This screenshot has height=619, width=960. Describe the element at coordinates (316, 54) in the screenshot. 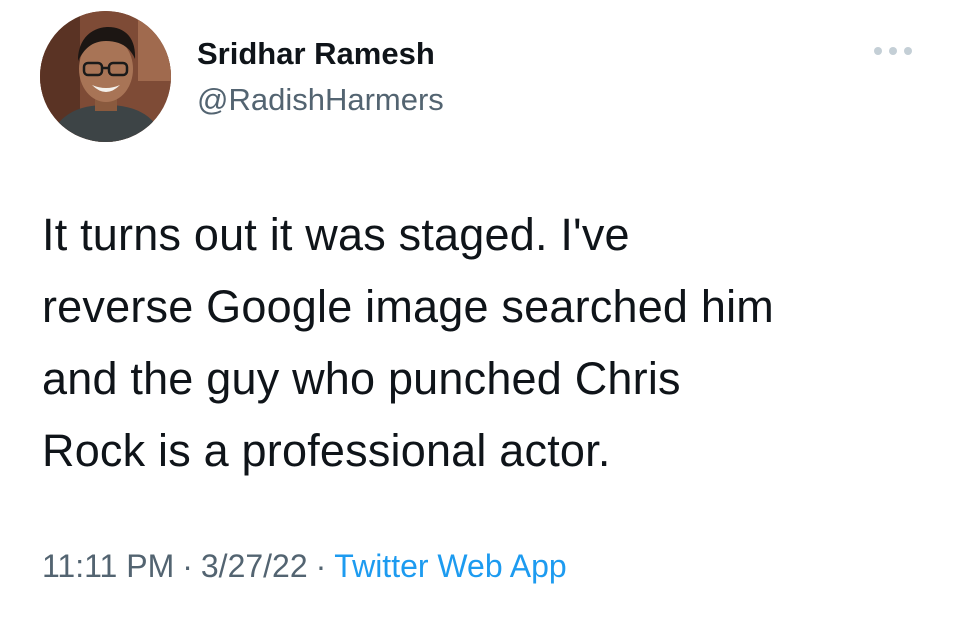

I see `author-display-name: Sridhar Ramesh` at that location.